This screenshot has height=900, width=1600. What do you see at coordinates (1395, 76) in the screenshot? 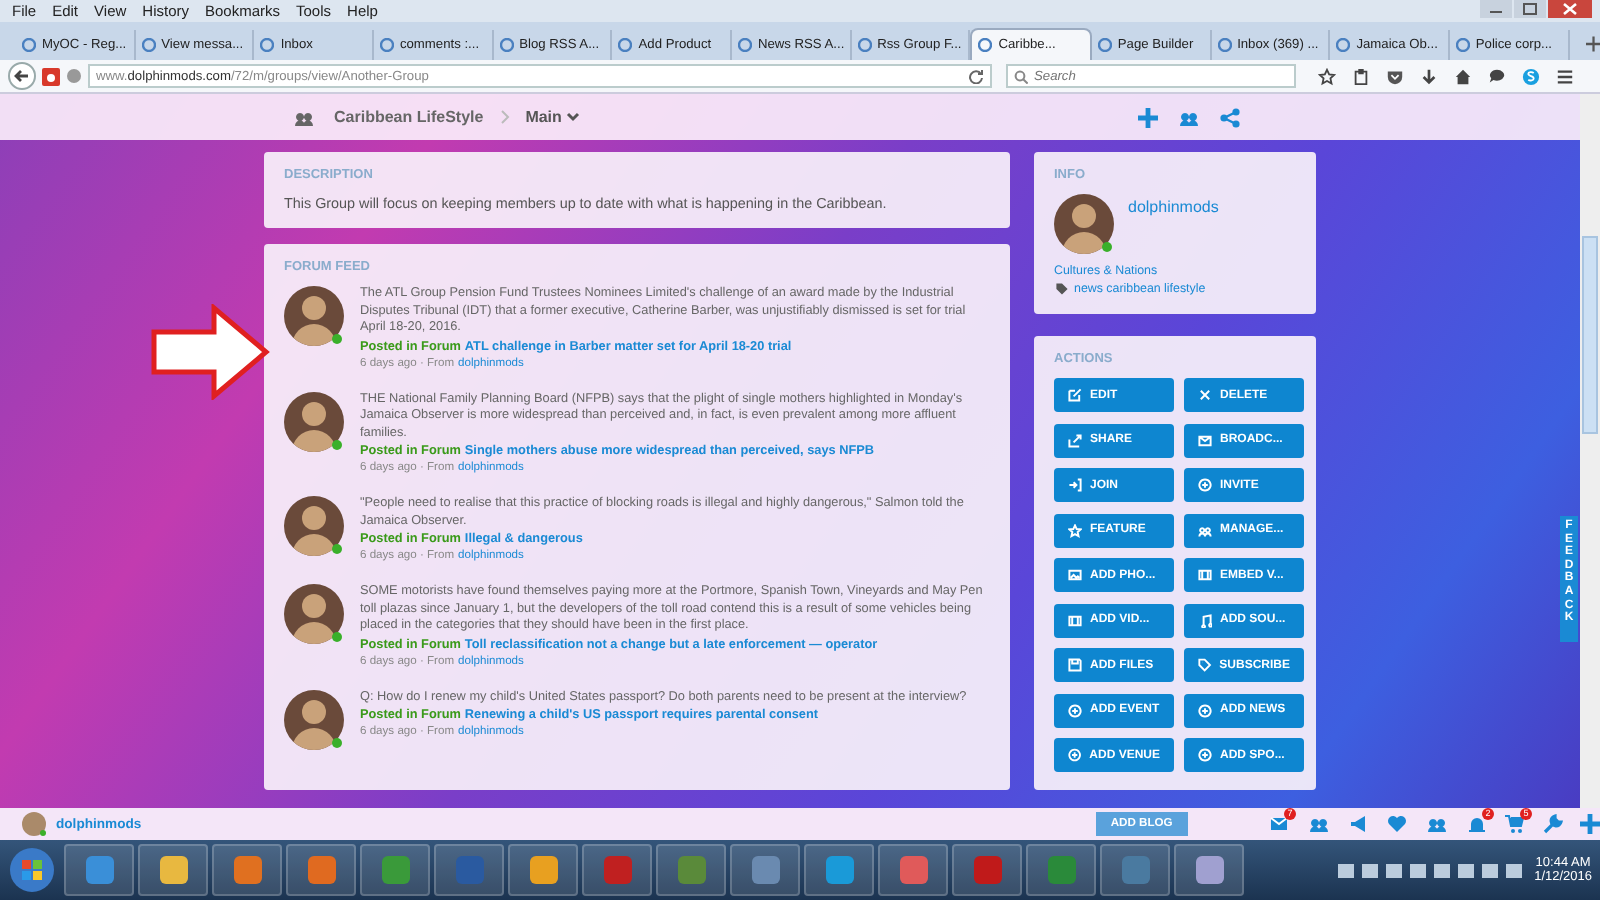
I see `pocket-icon` at bounding box center [1395, 76].